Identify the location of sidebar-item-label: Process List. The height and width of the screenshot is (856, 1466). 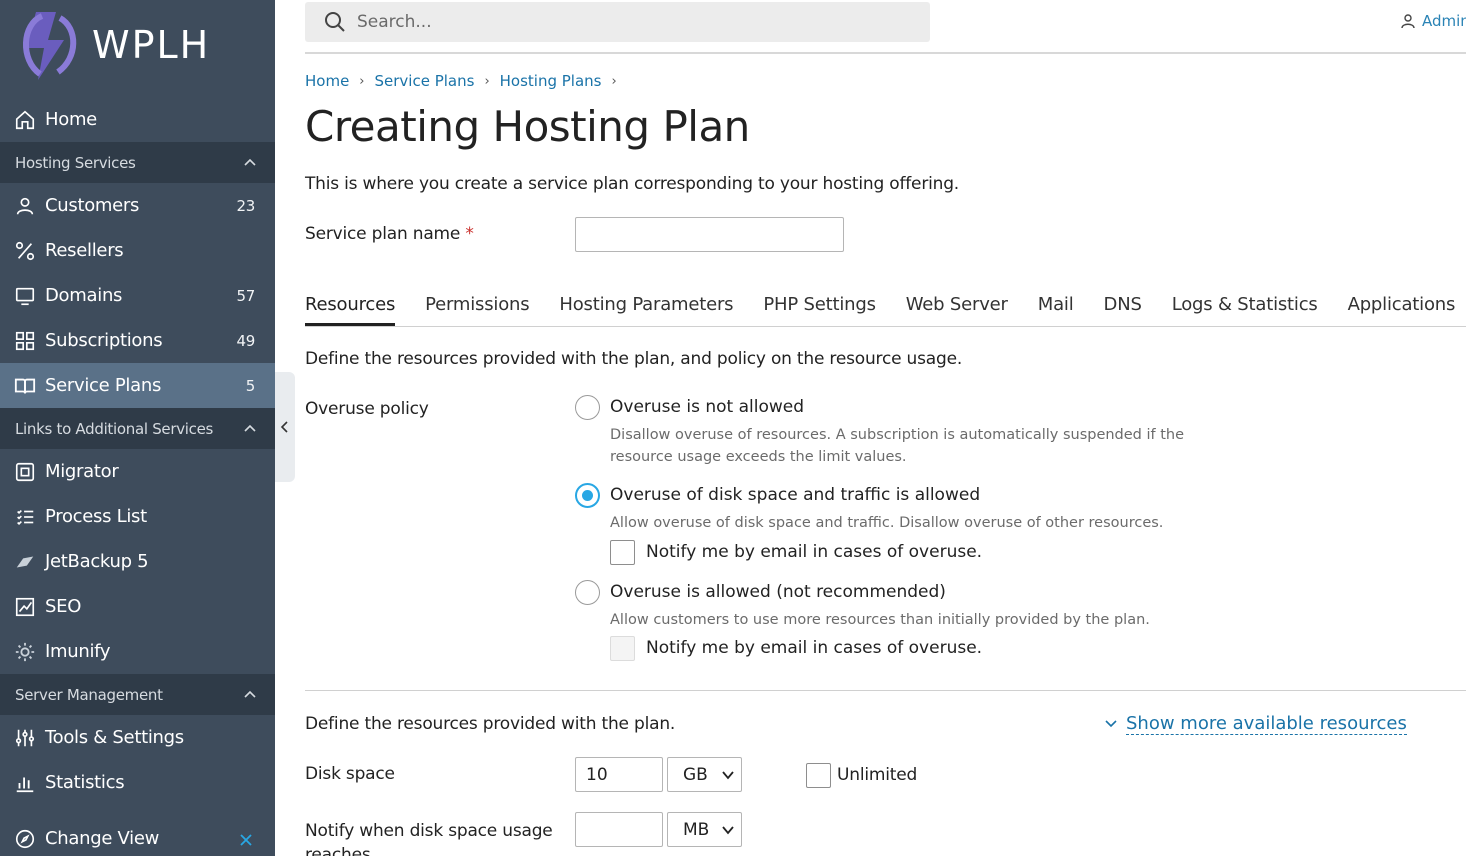
(96, 516).